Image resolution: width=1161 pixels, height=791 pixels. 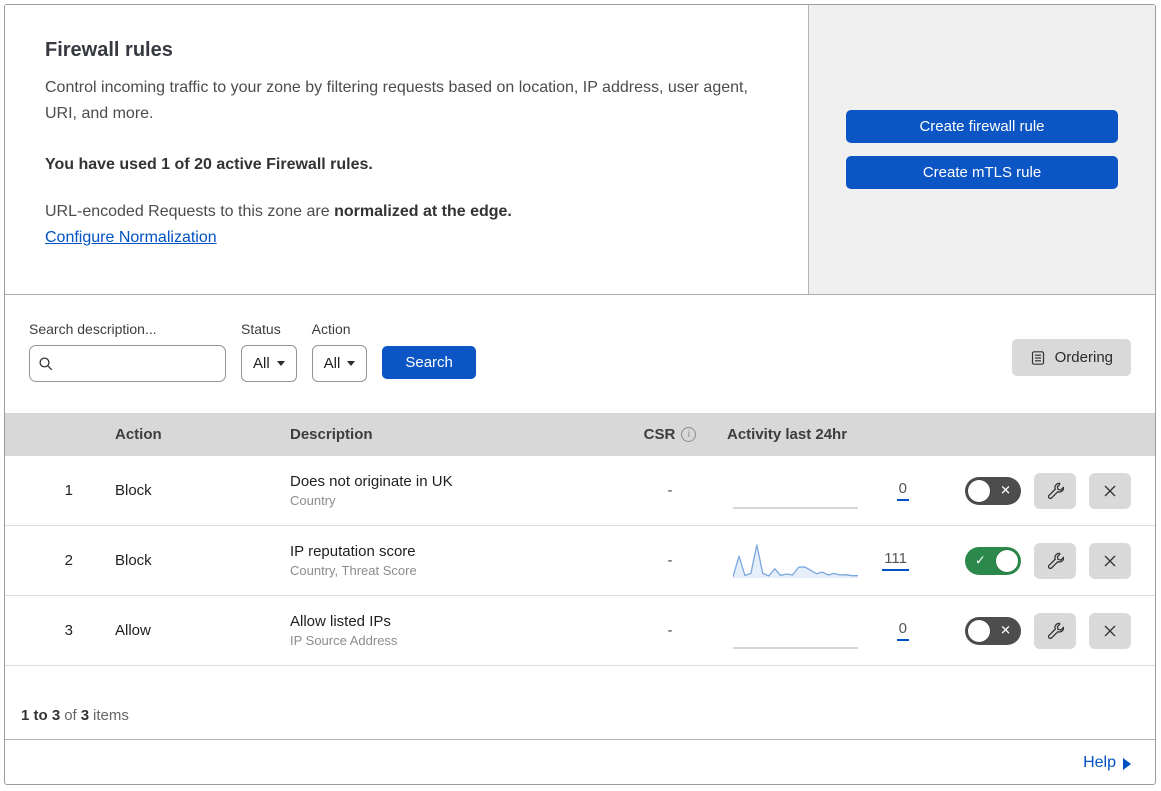 I want to click on csr-column-header: CSR i, so click(x=670, y=434).